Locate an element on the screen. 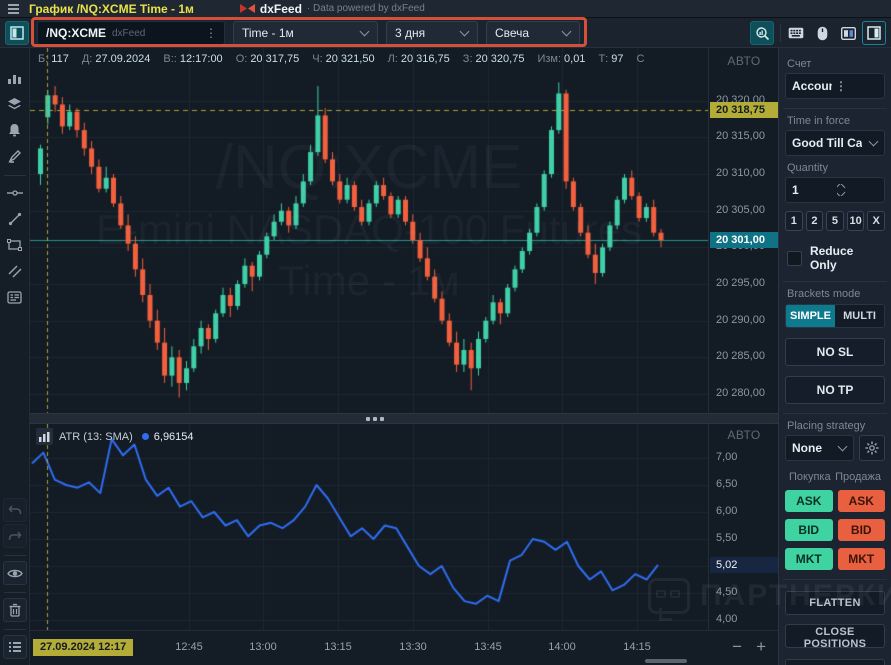  reduce-only-label: Reduce Only is located at coordinates (846, 258).